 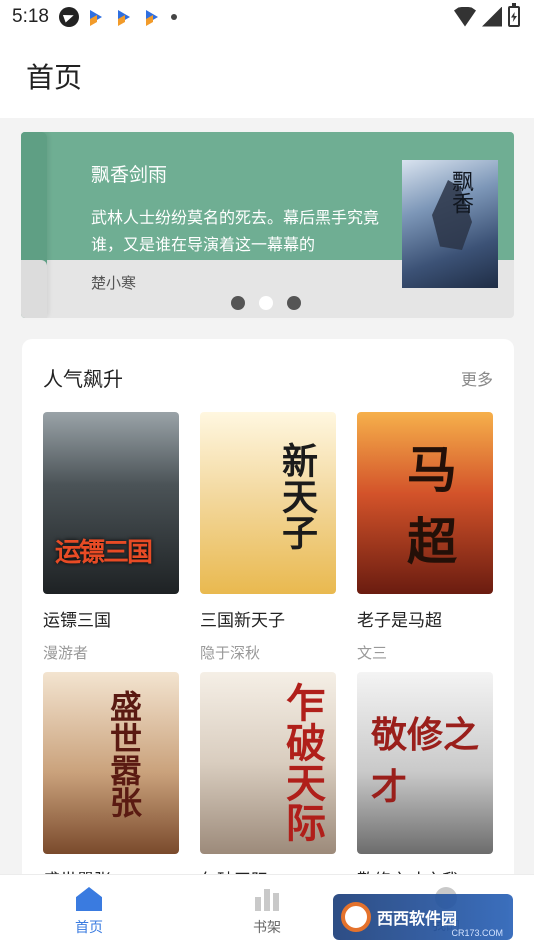 I want to click on nav-label-home: 首页, so click(x=89, y=928).